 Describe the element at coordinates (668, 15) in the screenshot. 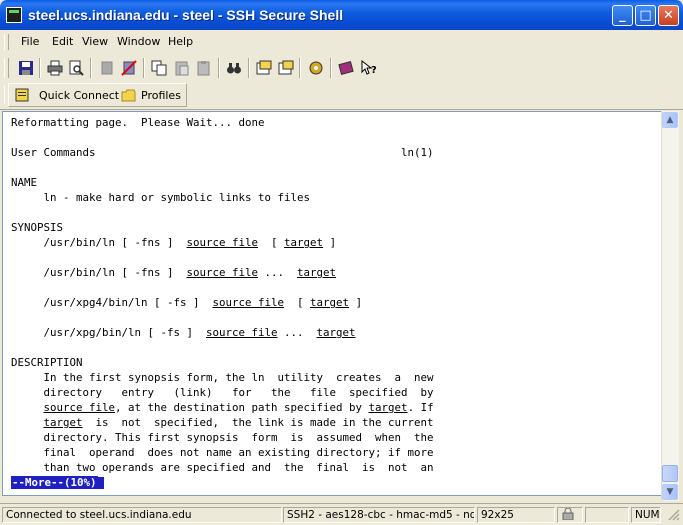

I see `close-button: ✕` at that location.